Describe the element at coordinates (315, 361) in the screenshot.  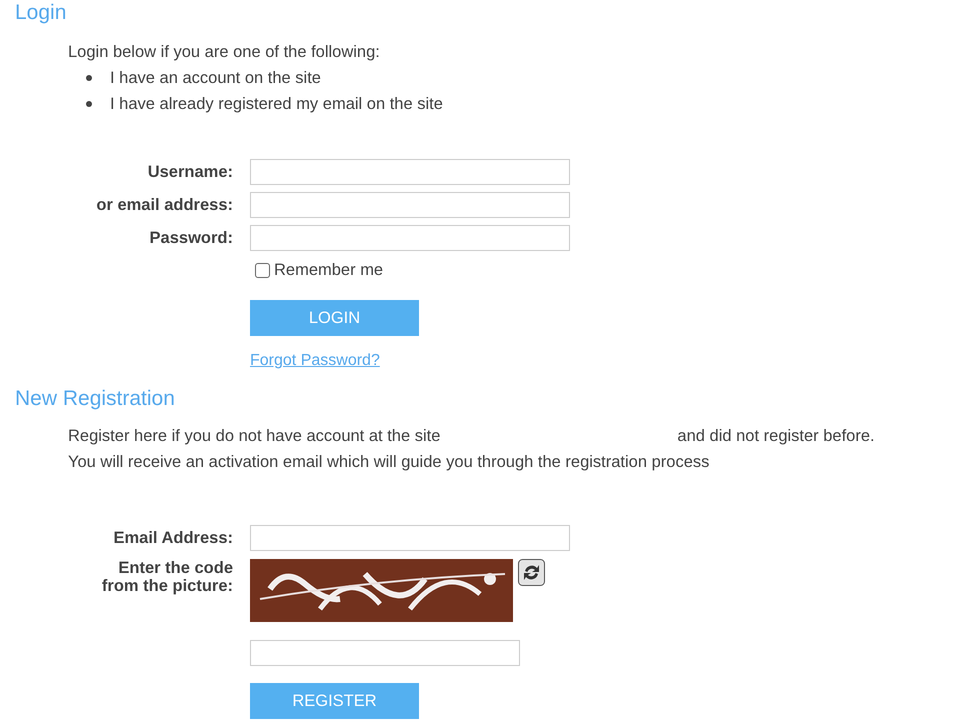
I see `forgot-password-link: Forgot Password?` at that location.